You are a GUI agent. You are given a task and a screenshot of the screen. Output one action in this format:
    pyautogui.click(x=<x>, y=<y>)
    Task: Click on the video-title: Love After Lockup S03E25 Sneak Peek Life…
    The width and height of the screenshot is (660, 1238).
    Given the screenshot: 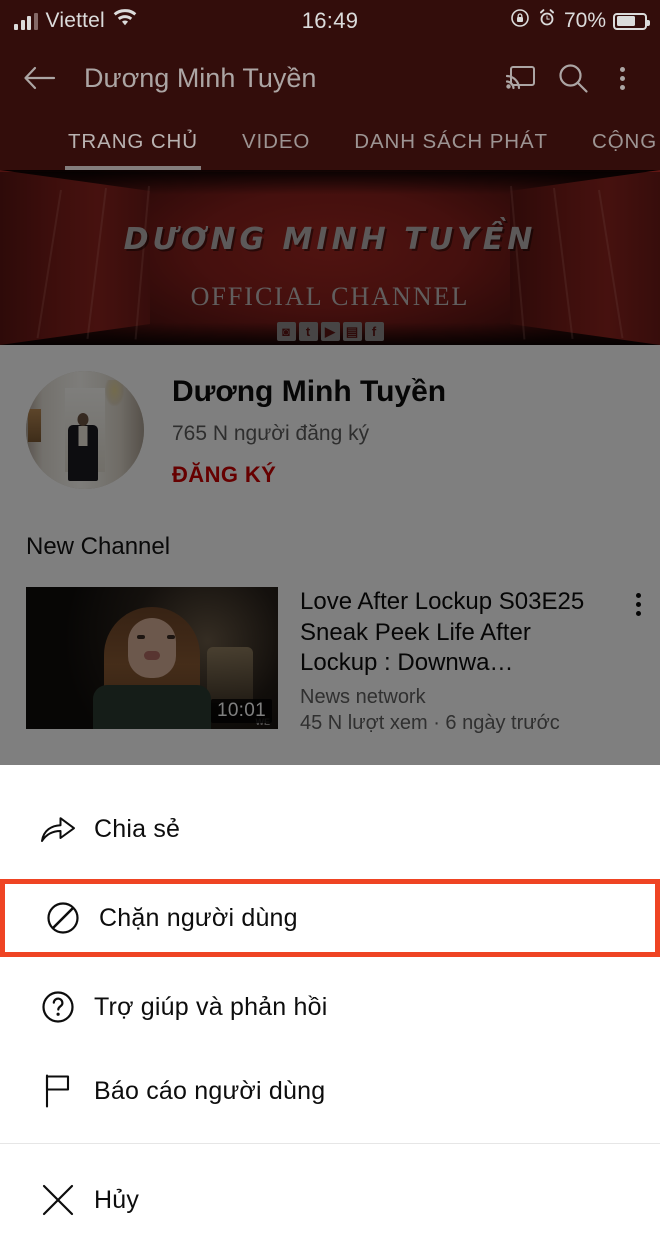 What is the action you would take?
    pyautogui.click(x=442, y=632)
    